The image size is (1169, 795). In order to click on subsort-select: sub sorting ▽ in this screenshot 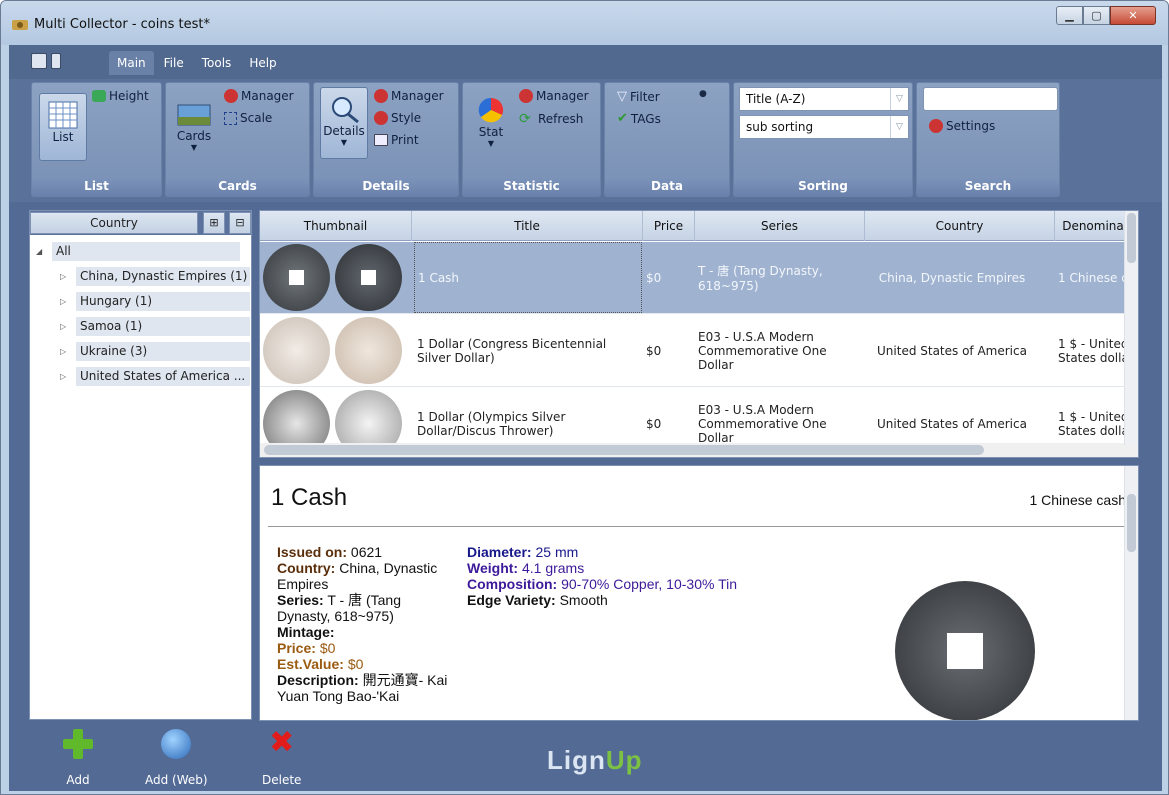, I will do `click(824, 127)`.